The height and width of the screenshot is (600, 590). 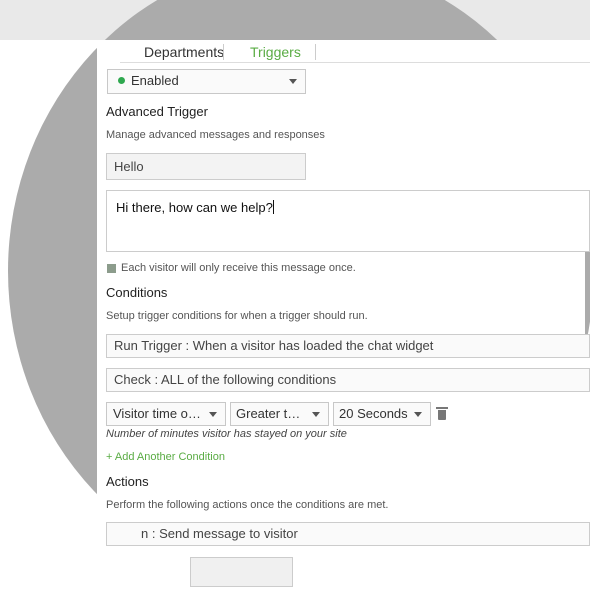 I want to click on action-select: n : Send message to visitor, so click(x=348, y=534).